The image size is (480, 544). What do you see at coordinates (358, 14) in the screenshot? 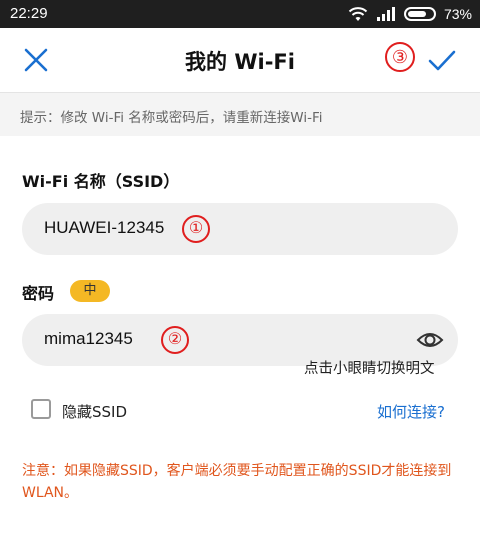
I see `wifi-icon` at bounding box center [358, 14].